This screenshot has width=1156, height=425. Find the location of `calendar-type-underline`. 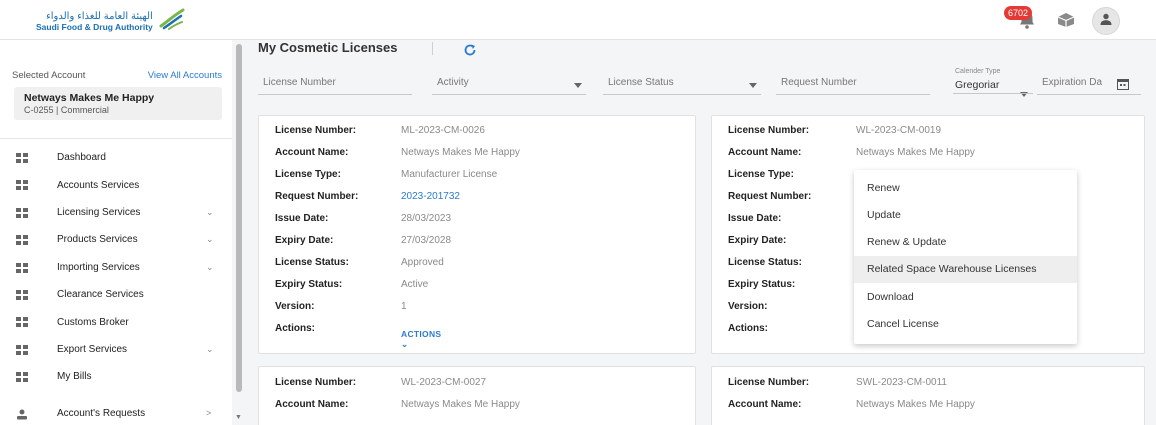

calendar-type-underline is located at coordinates (993, 93).